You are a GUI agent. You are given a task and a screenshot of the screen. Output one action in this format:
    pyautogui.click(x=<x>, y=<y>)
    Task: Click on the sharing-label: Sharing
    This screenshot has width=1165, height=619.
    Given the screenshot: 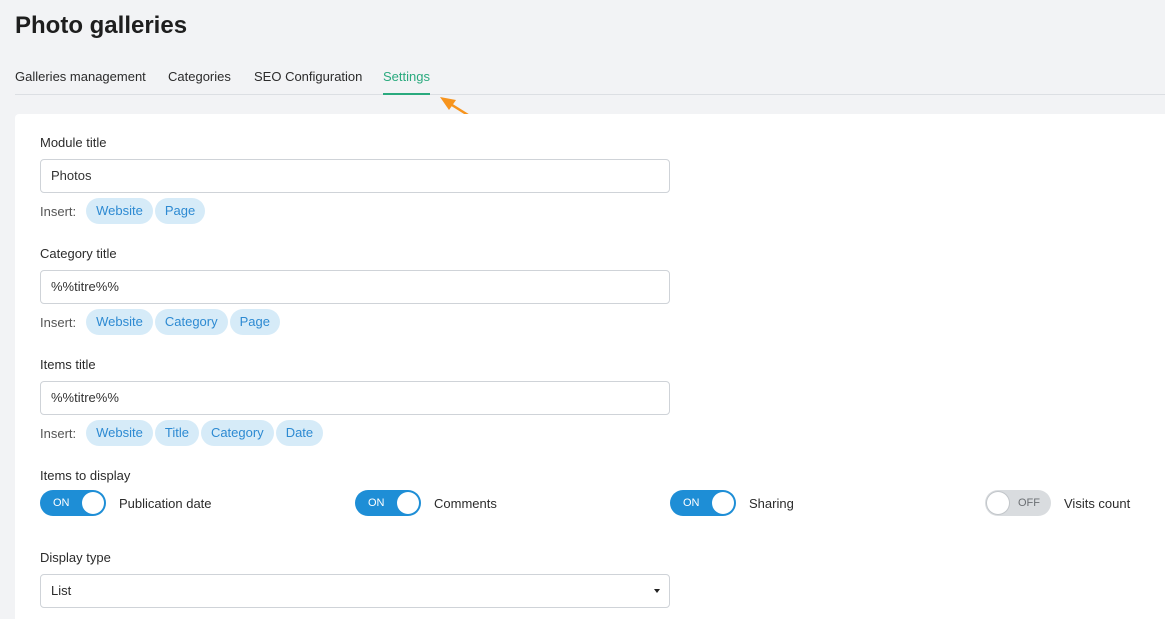 What is the action you would take?
    pyautogui.click(x=771, y=503)
    